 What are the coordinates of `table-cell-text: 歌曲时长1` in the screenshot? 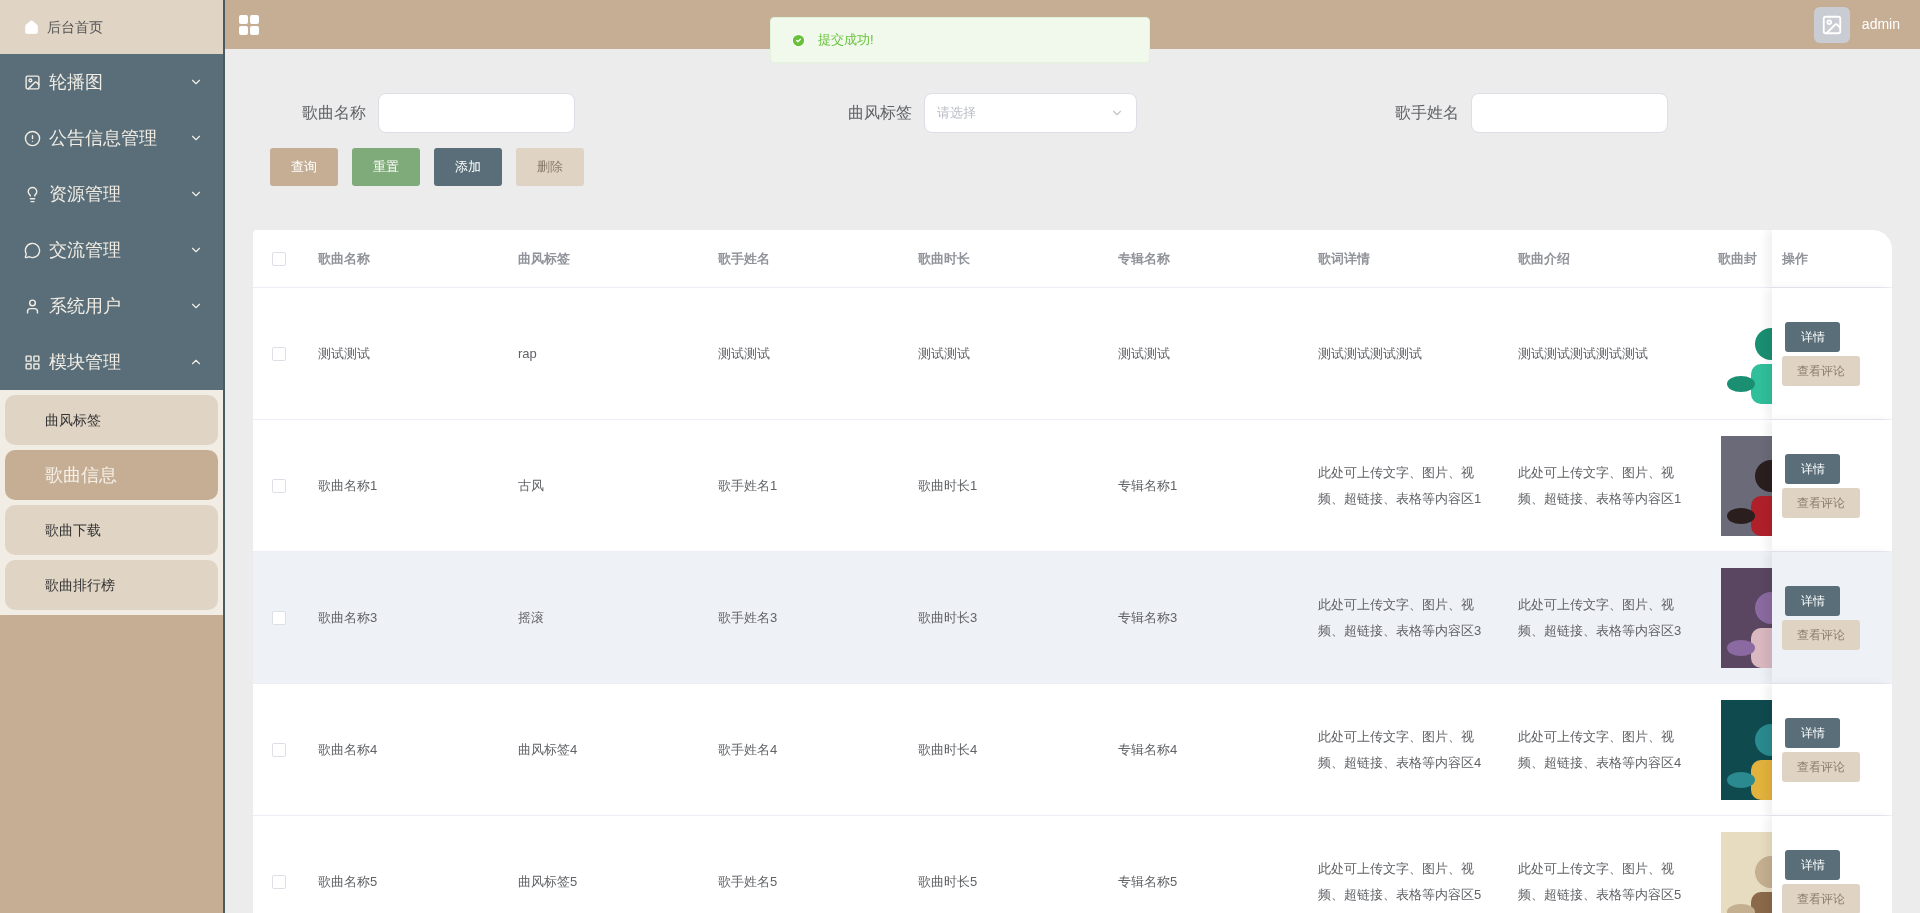 It's located at (948, 485).